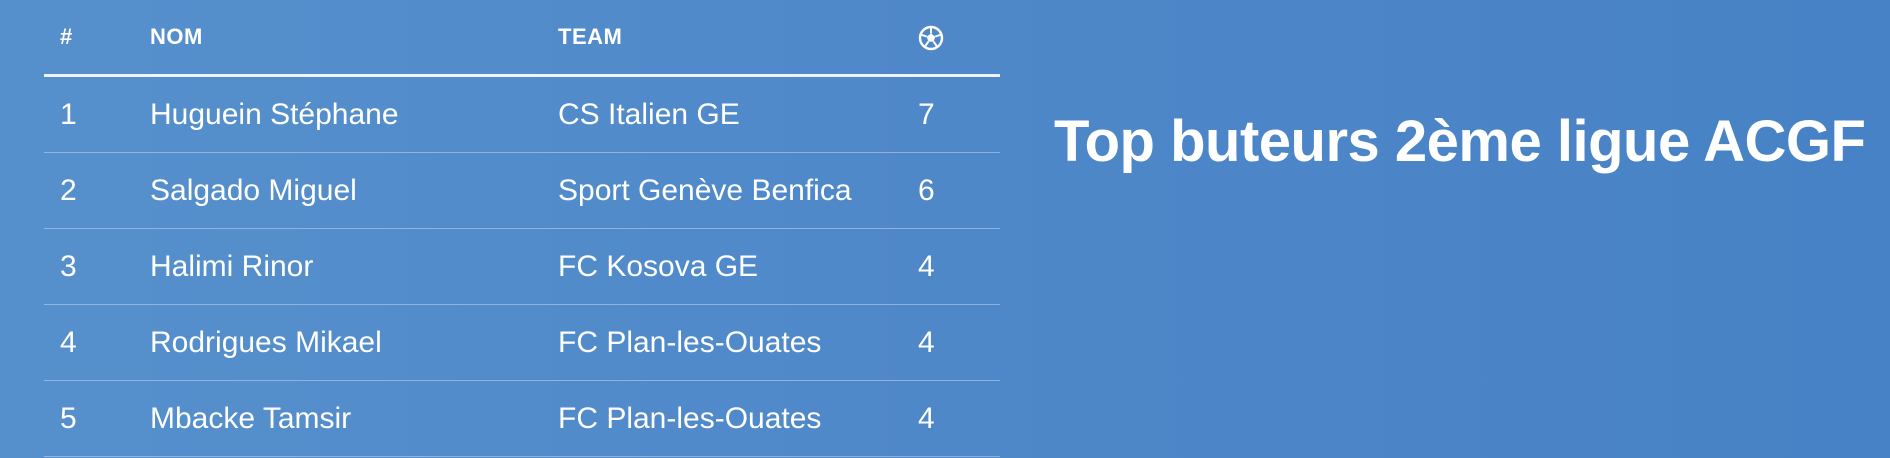  Describe the element at coordinates (1460, 141) in the screenshot. I see `page-title: Top buteurs 2ème ligue ACGF` at that location.